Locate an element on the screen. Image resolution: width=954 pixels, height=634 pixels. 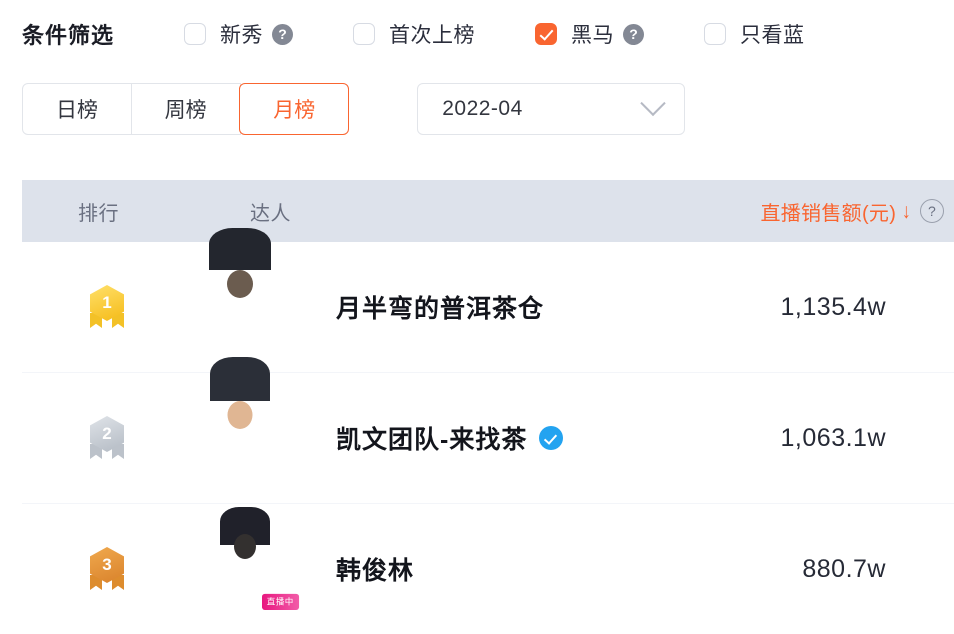
help-icon-xinxiu: ? is located at coordinates (283, 34).